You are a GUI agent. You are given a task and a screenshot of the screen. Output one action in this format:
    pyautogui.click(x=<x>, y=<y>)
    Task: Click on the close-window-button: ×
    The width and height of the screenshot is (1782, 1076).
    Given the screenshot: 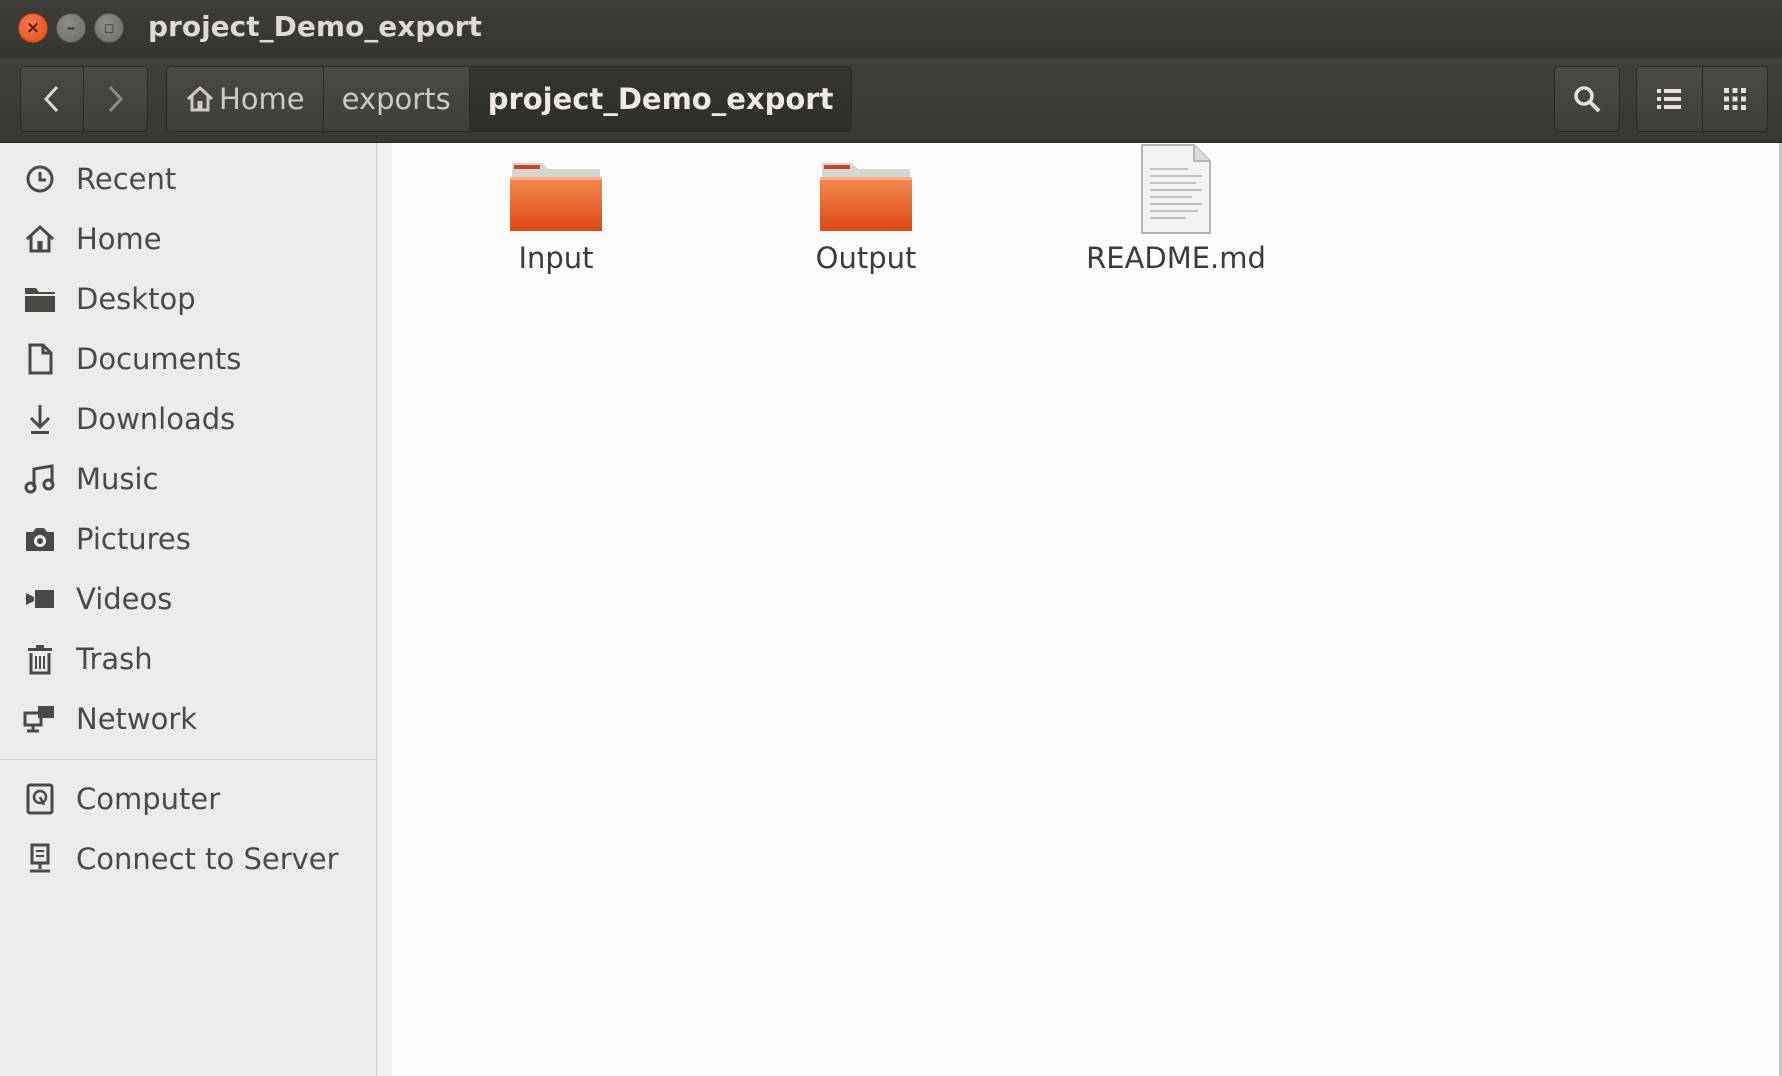 What is the action you would take?
    pyautogui.click(x=33, y=28)
    